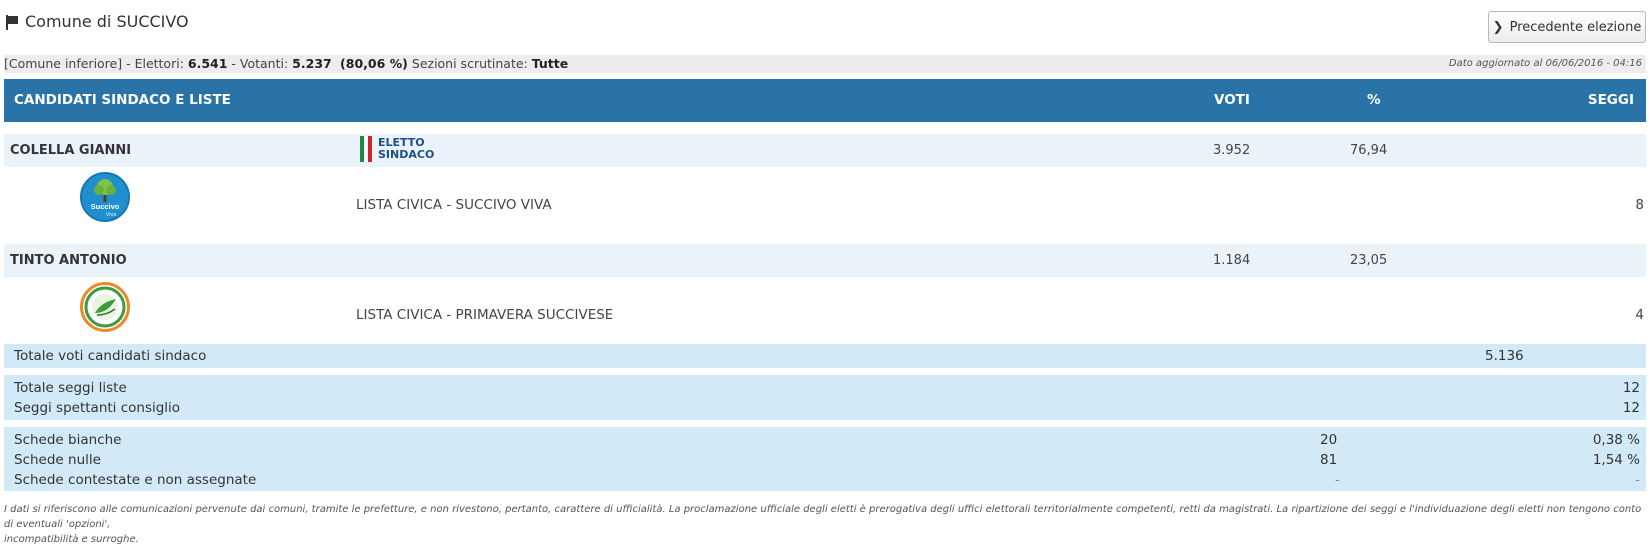 The width and height of the screenshot is (1650, 559). Describe the element at coordinates (367, 149) in the screenshot. I see `italian-flag-icon` at that location.